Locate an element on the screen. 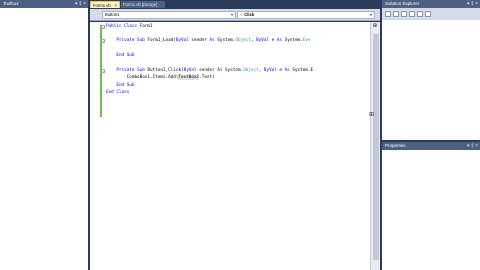  toolbox-title: Toolbox is located at coordinates (11, 3).